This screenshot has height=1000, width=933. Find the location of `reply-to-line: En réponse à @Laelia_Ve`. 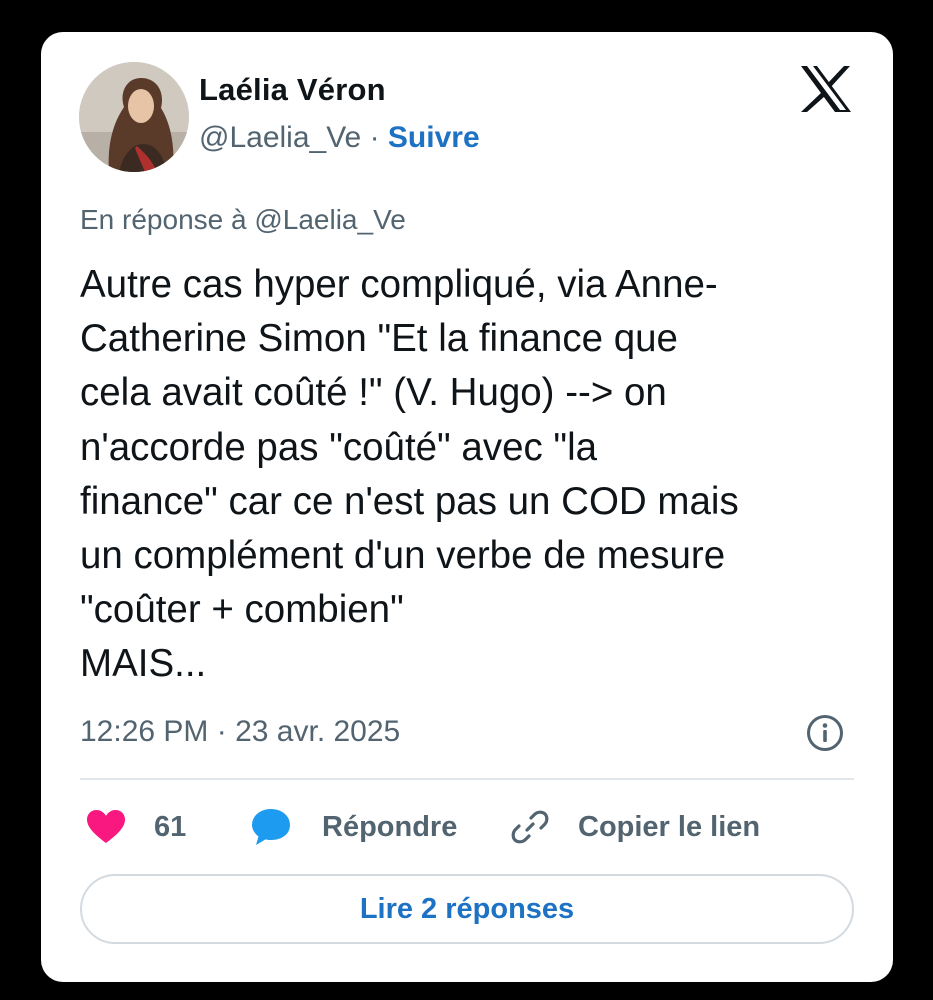

reply-to-line: En réponse à @Laelia_Ve is located at coordinates (243, 219).